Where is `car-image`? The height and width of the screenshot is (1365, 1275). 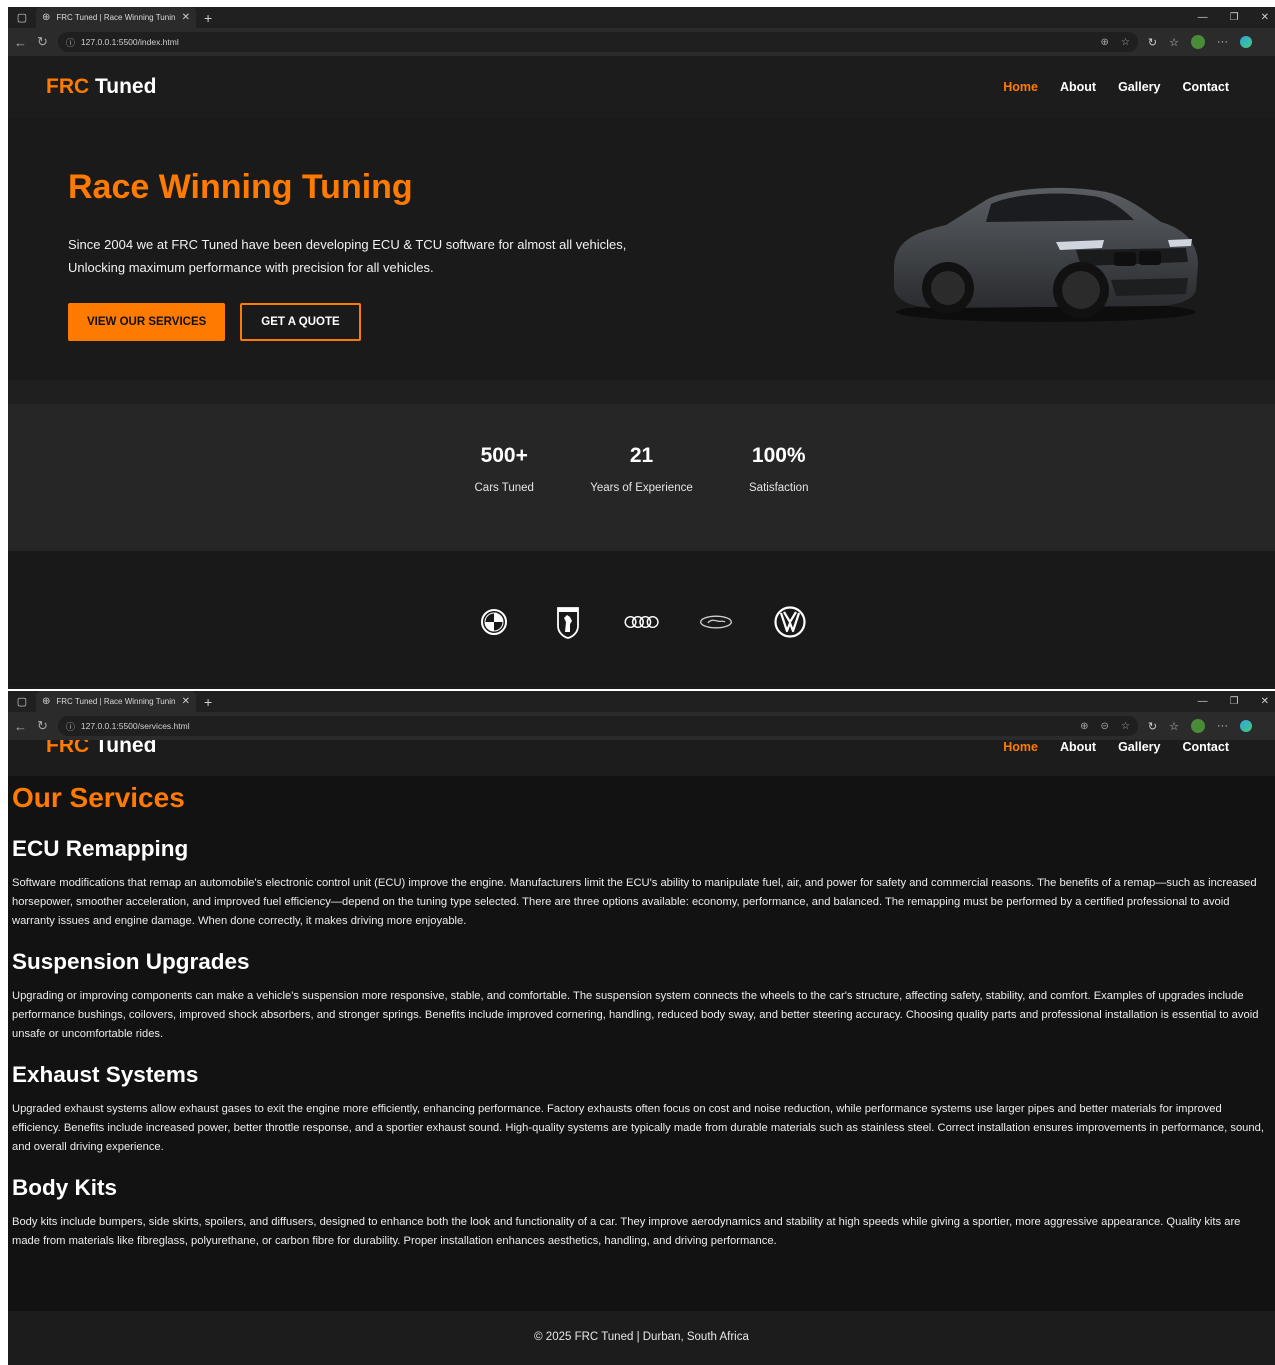
car-image is located at coordinates (1046, 254).